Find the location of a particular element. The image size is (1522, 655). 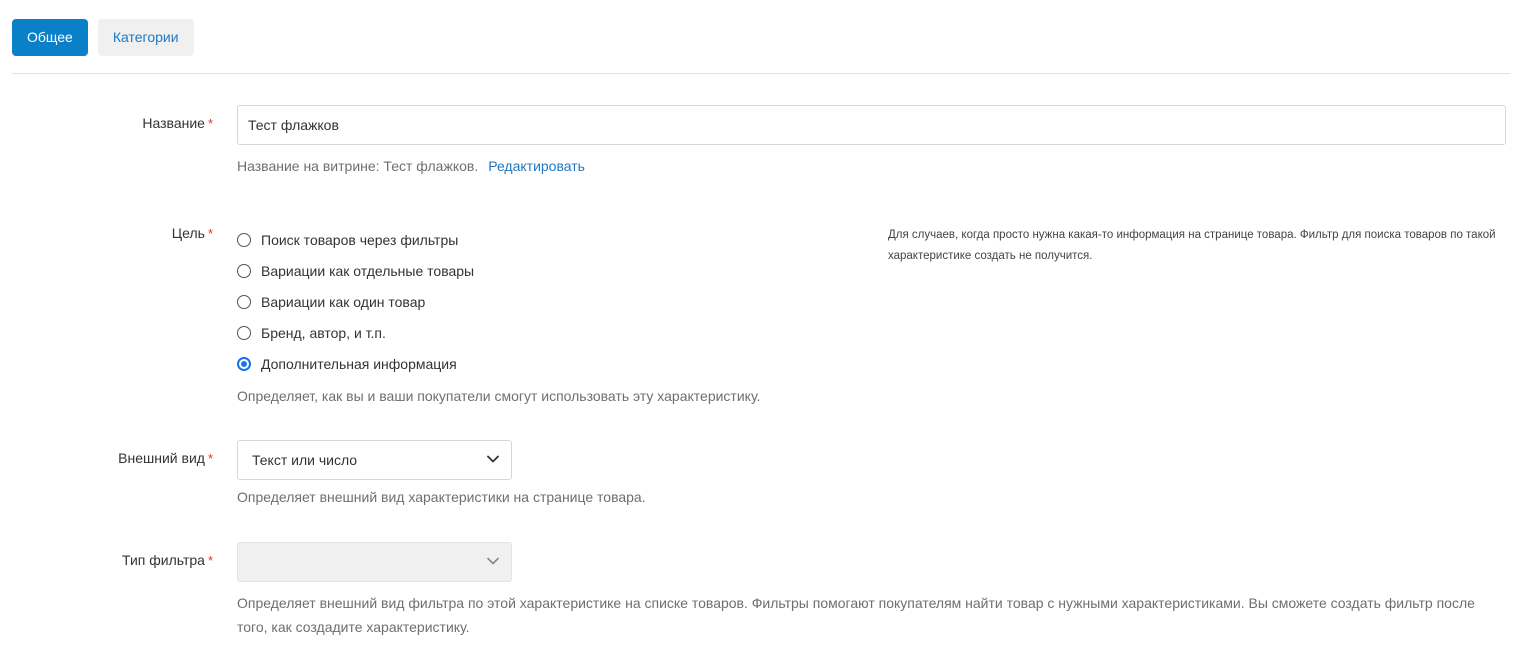

purpose-option-variants-separate: Вариации как отдельные товары is located at coordinates (355, 270).